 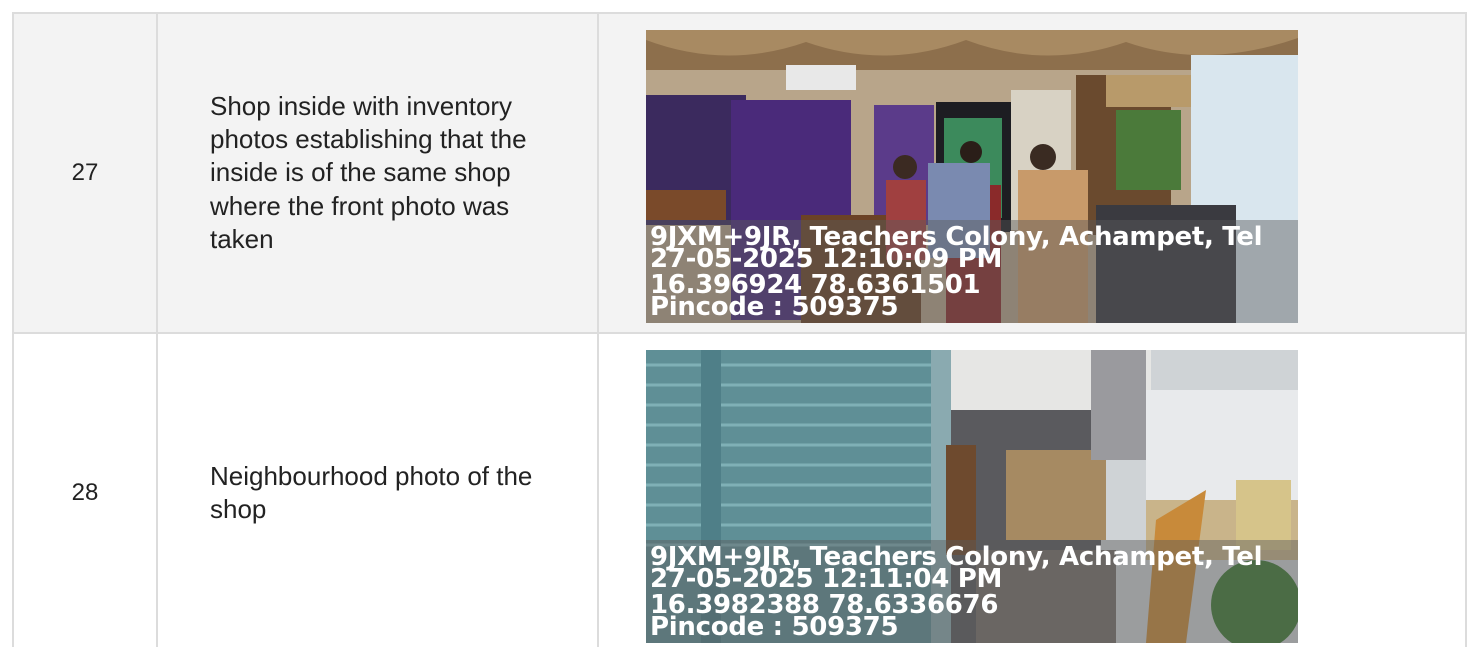 What do you see at coordinates (826, 579) in the screenshot?
I see `stamp-datetime: 27-05-2025 12:11:04 PM` at bounding box center [826, 579].